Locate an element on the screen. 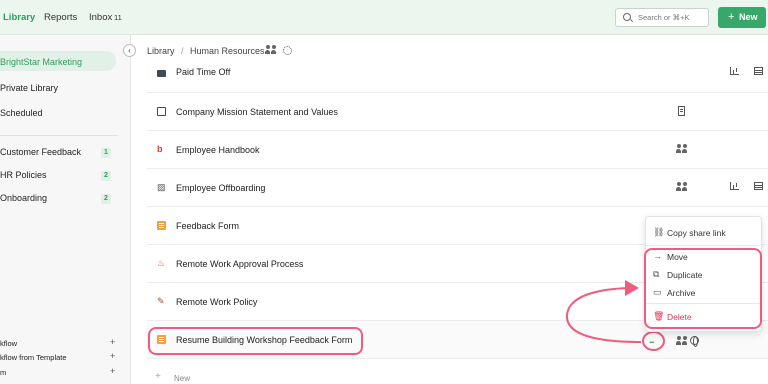  list-item: b Employee Handbook is located at coordinates (457, 150).